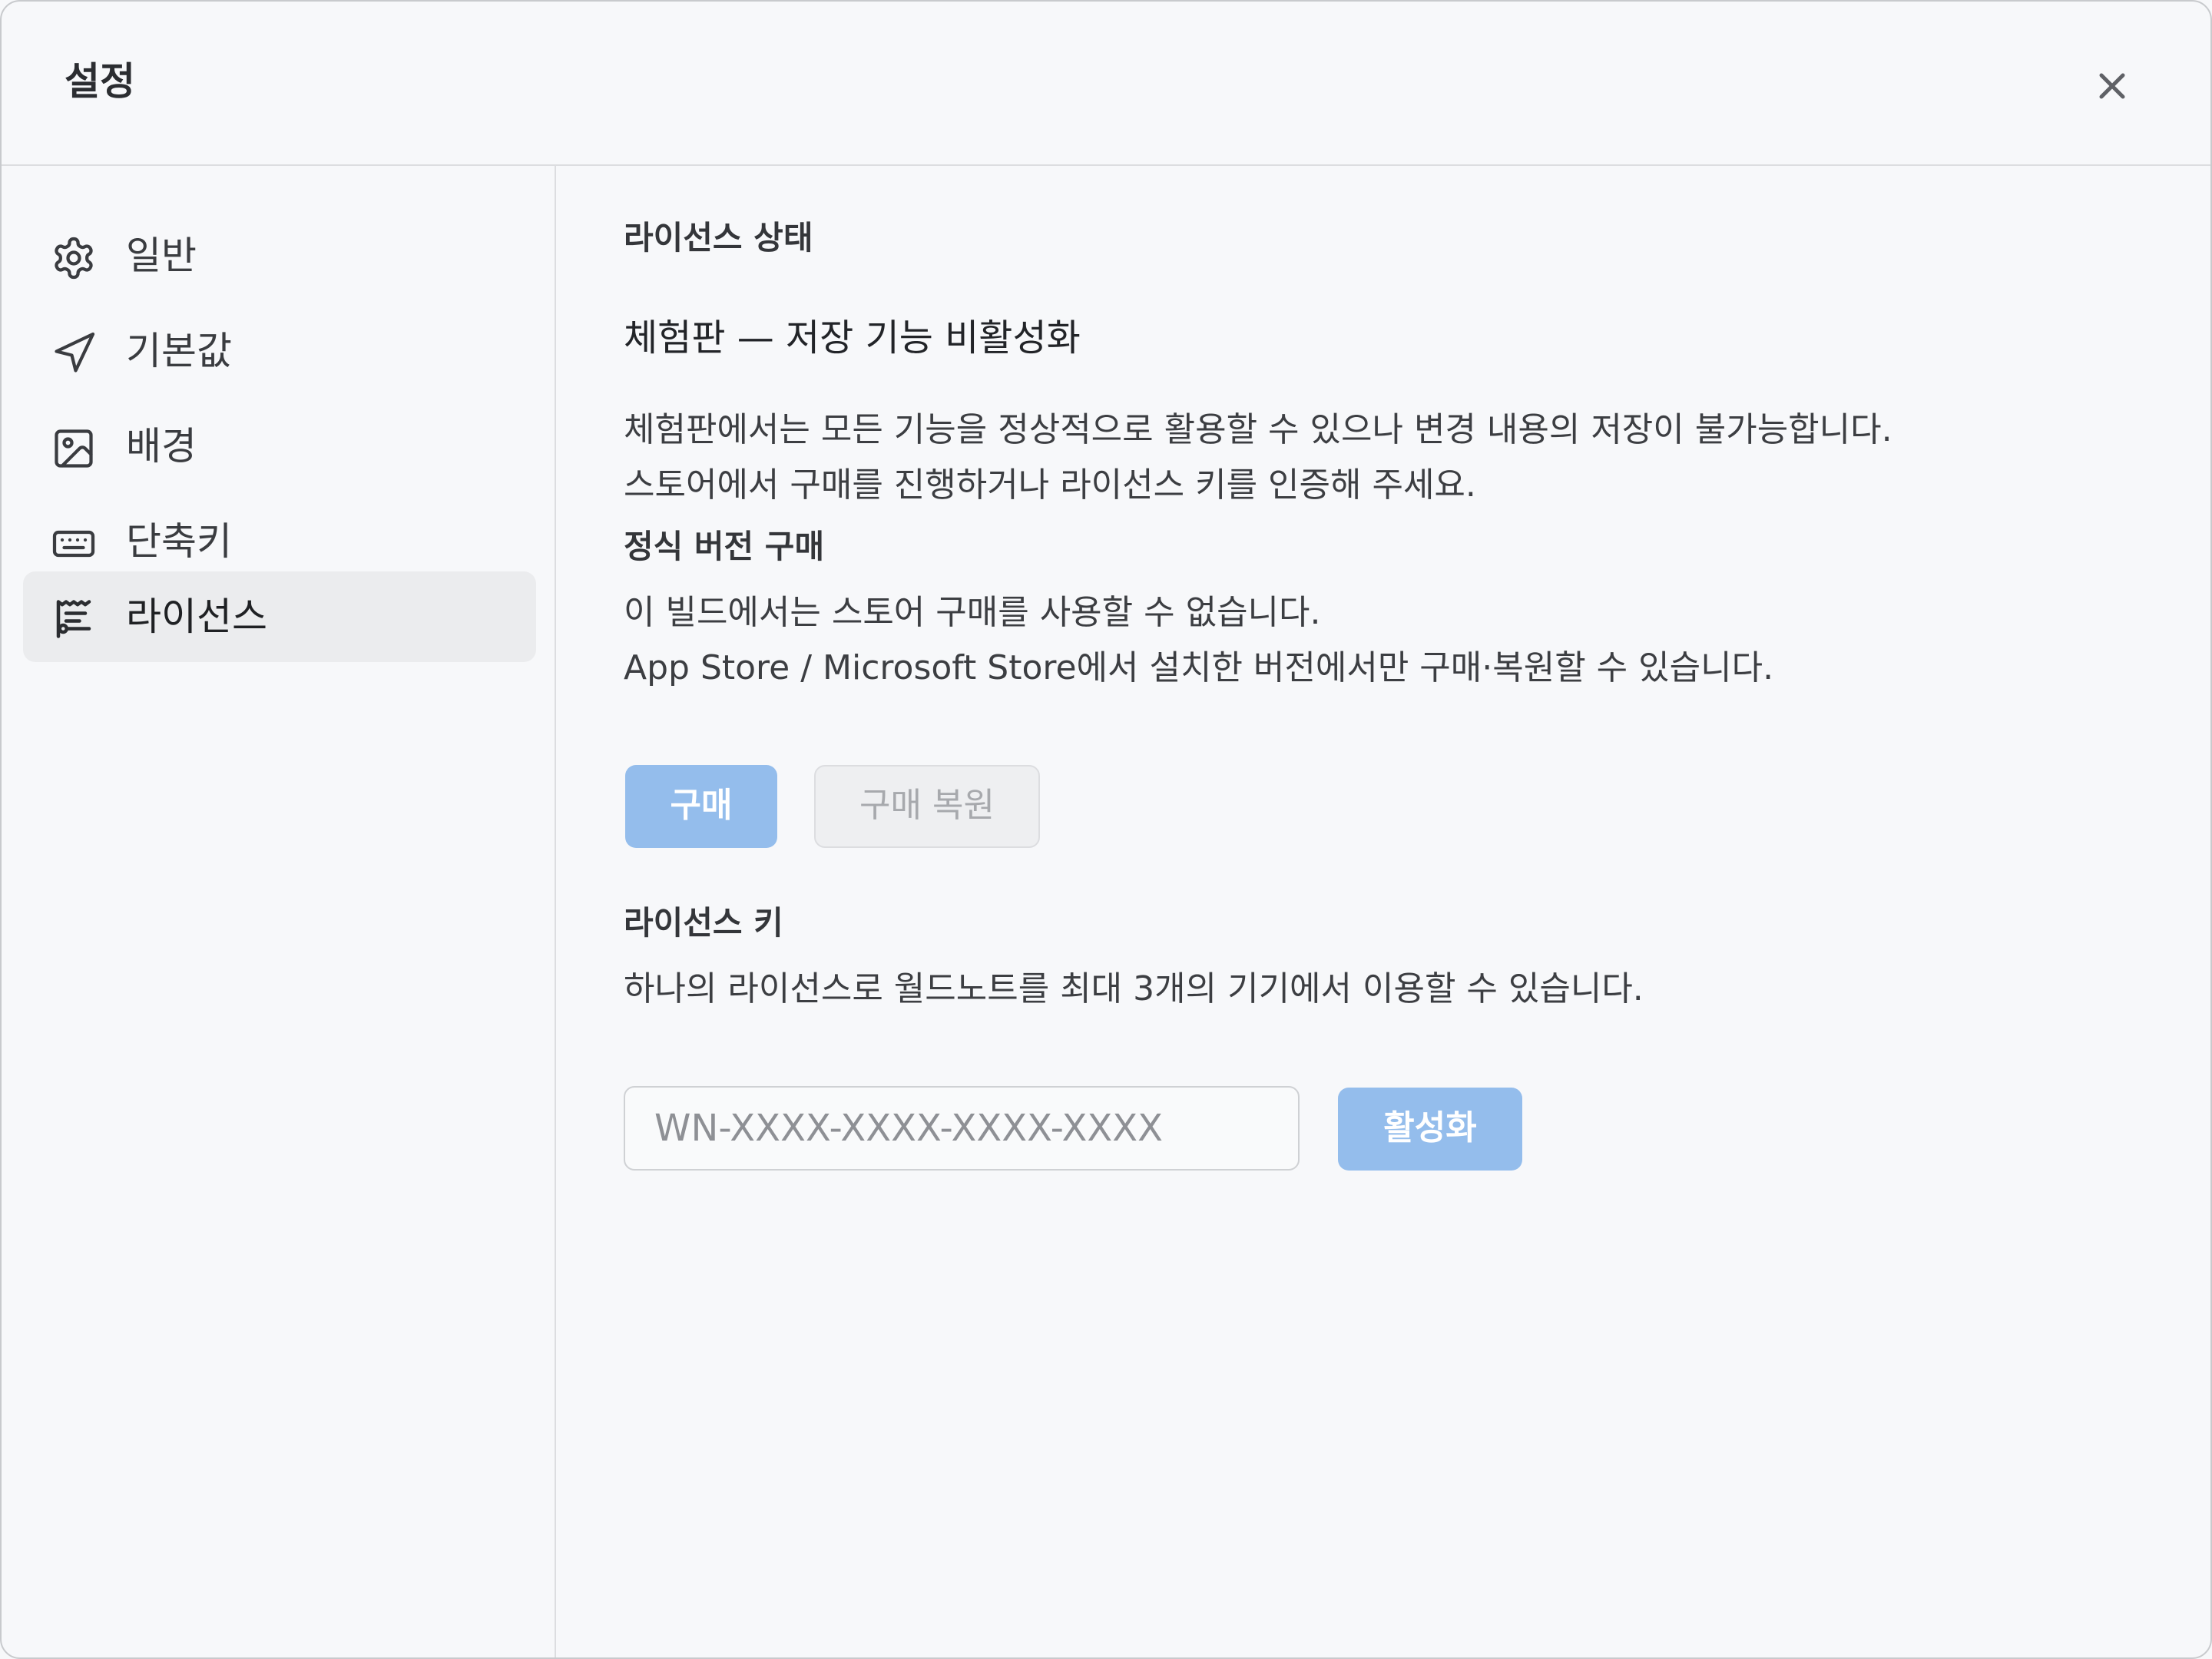  I want to click on restore-purchase-button: 구매 복원, so click(927, 807).